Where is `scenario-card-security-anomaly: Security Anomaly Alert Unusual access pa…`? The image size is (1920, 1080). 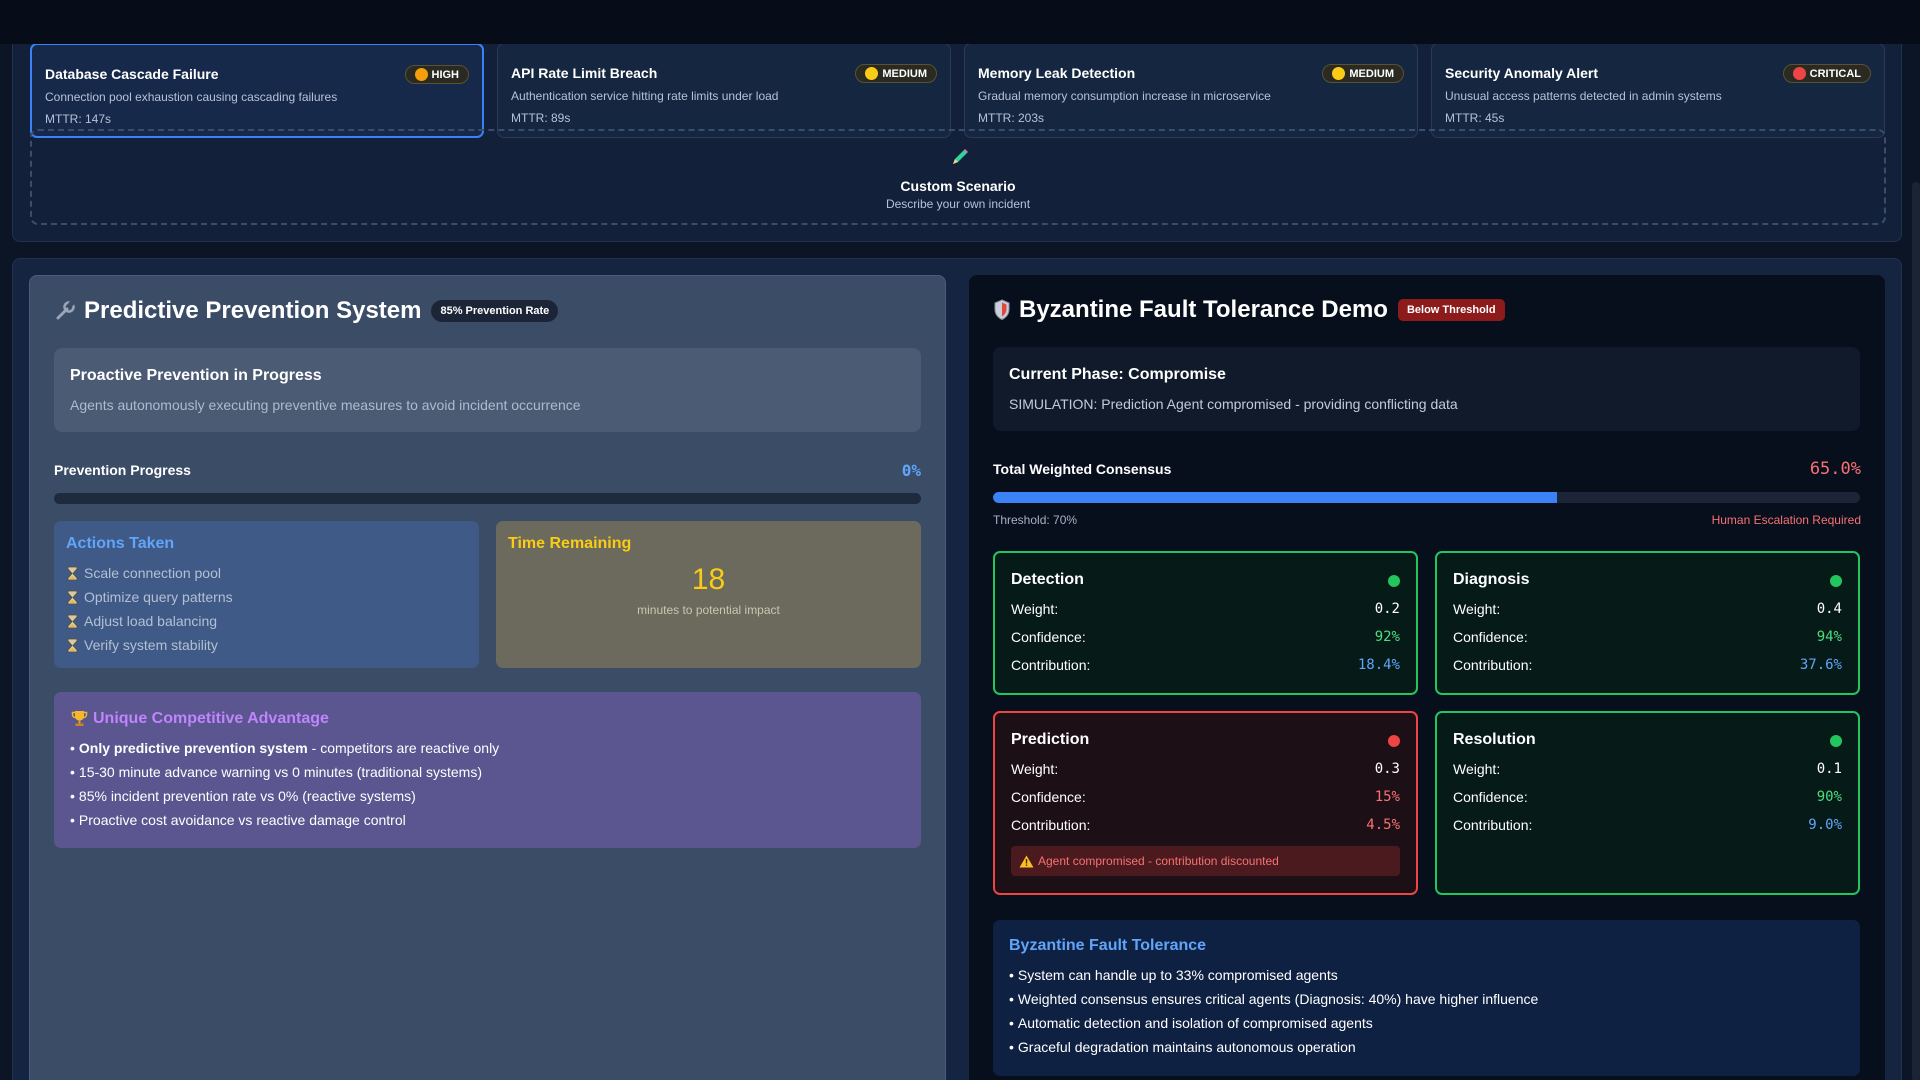
scenario-card-security-anomaly: Security Anomaly Alert Unusual access pa… is located at coordinates (1658, 90).